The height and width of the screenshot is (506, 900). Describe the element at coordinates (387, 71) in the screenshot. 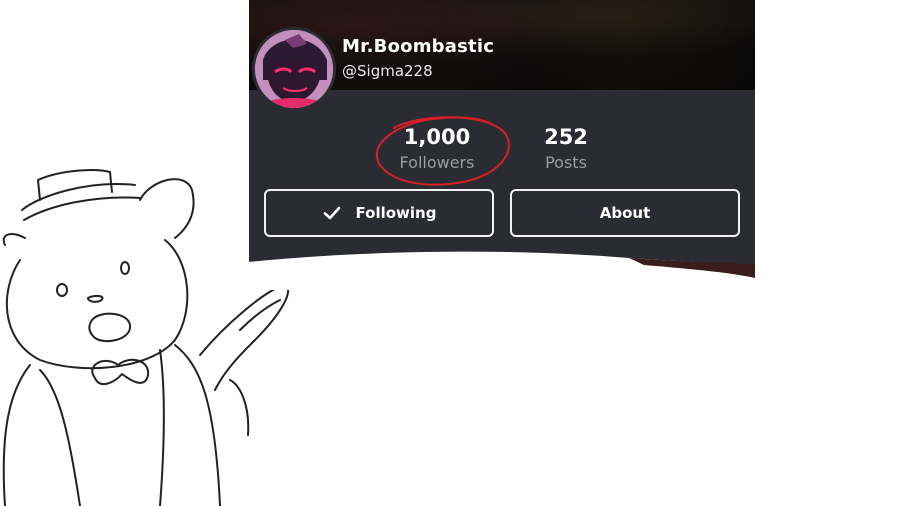

I see `user-handle: @Sigma228` at that location.